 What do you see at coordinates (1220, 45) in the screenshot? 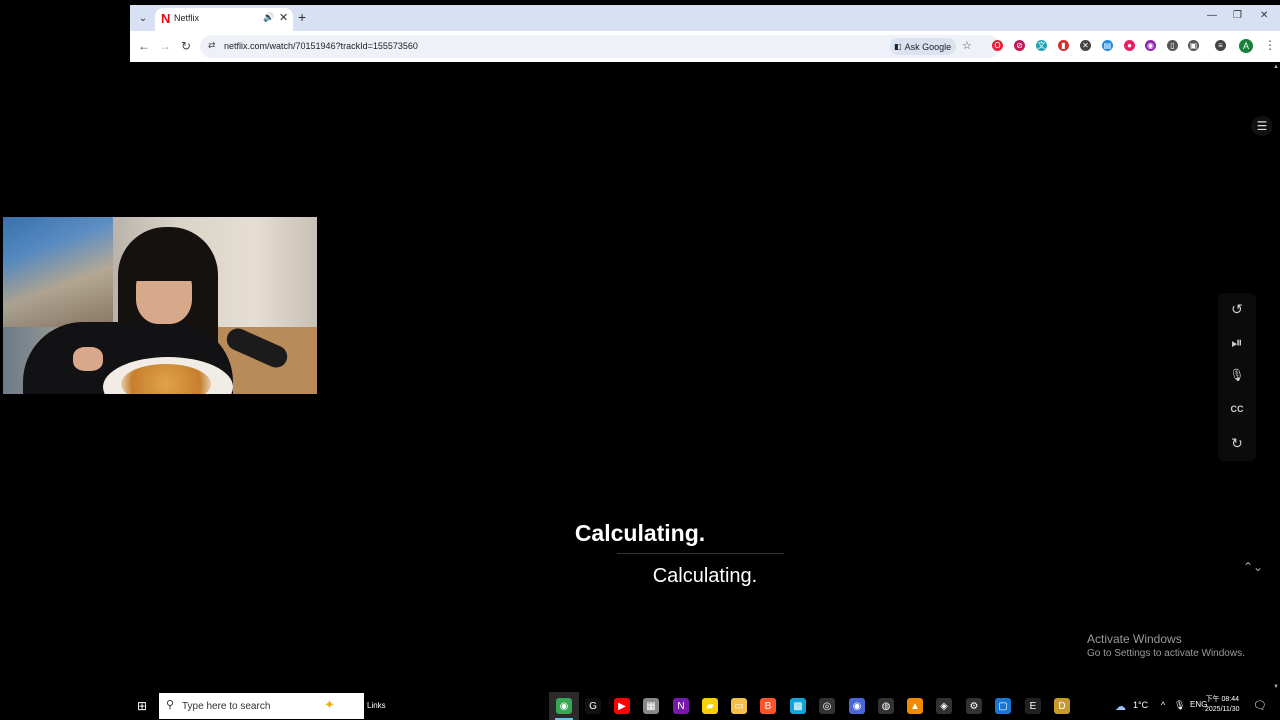
I see `reading-list-icon: ≡` at bounding box center [1220, 45].